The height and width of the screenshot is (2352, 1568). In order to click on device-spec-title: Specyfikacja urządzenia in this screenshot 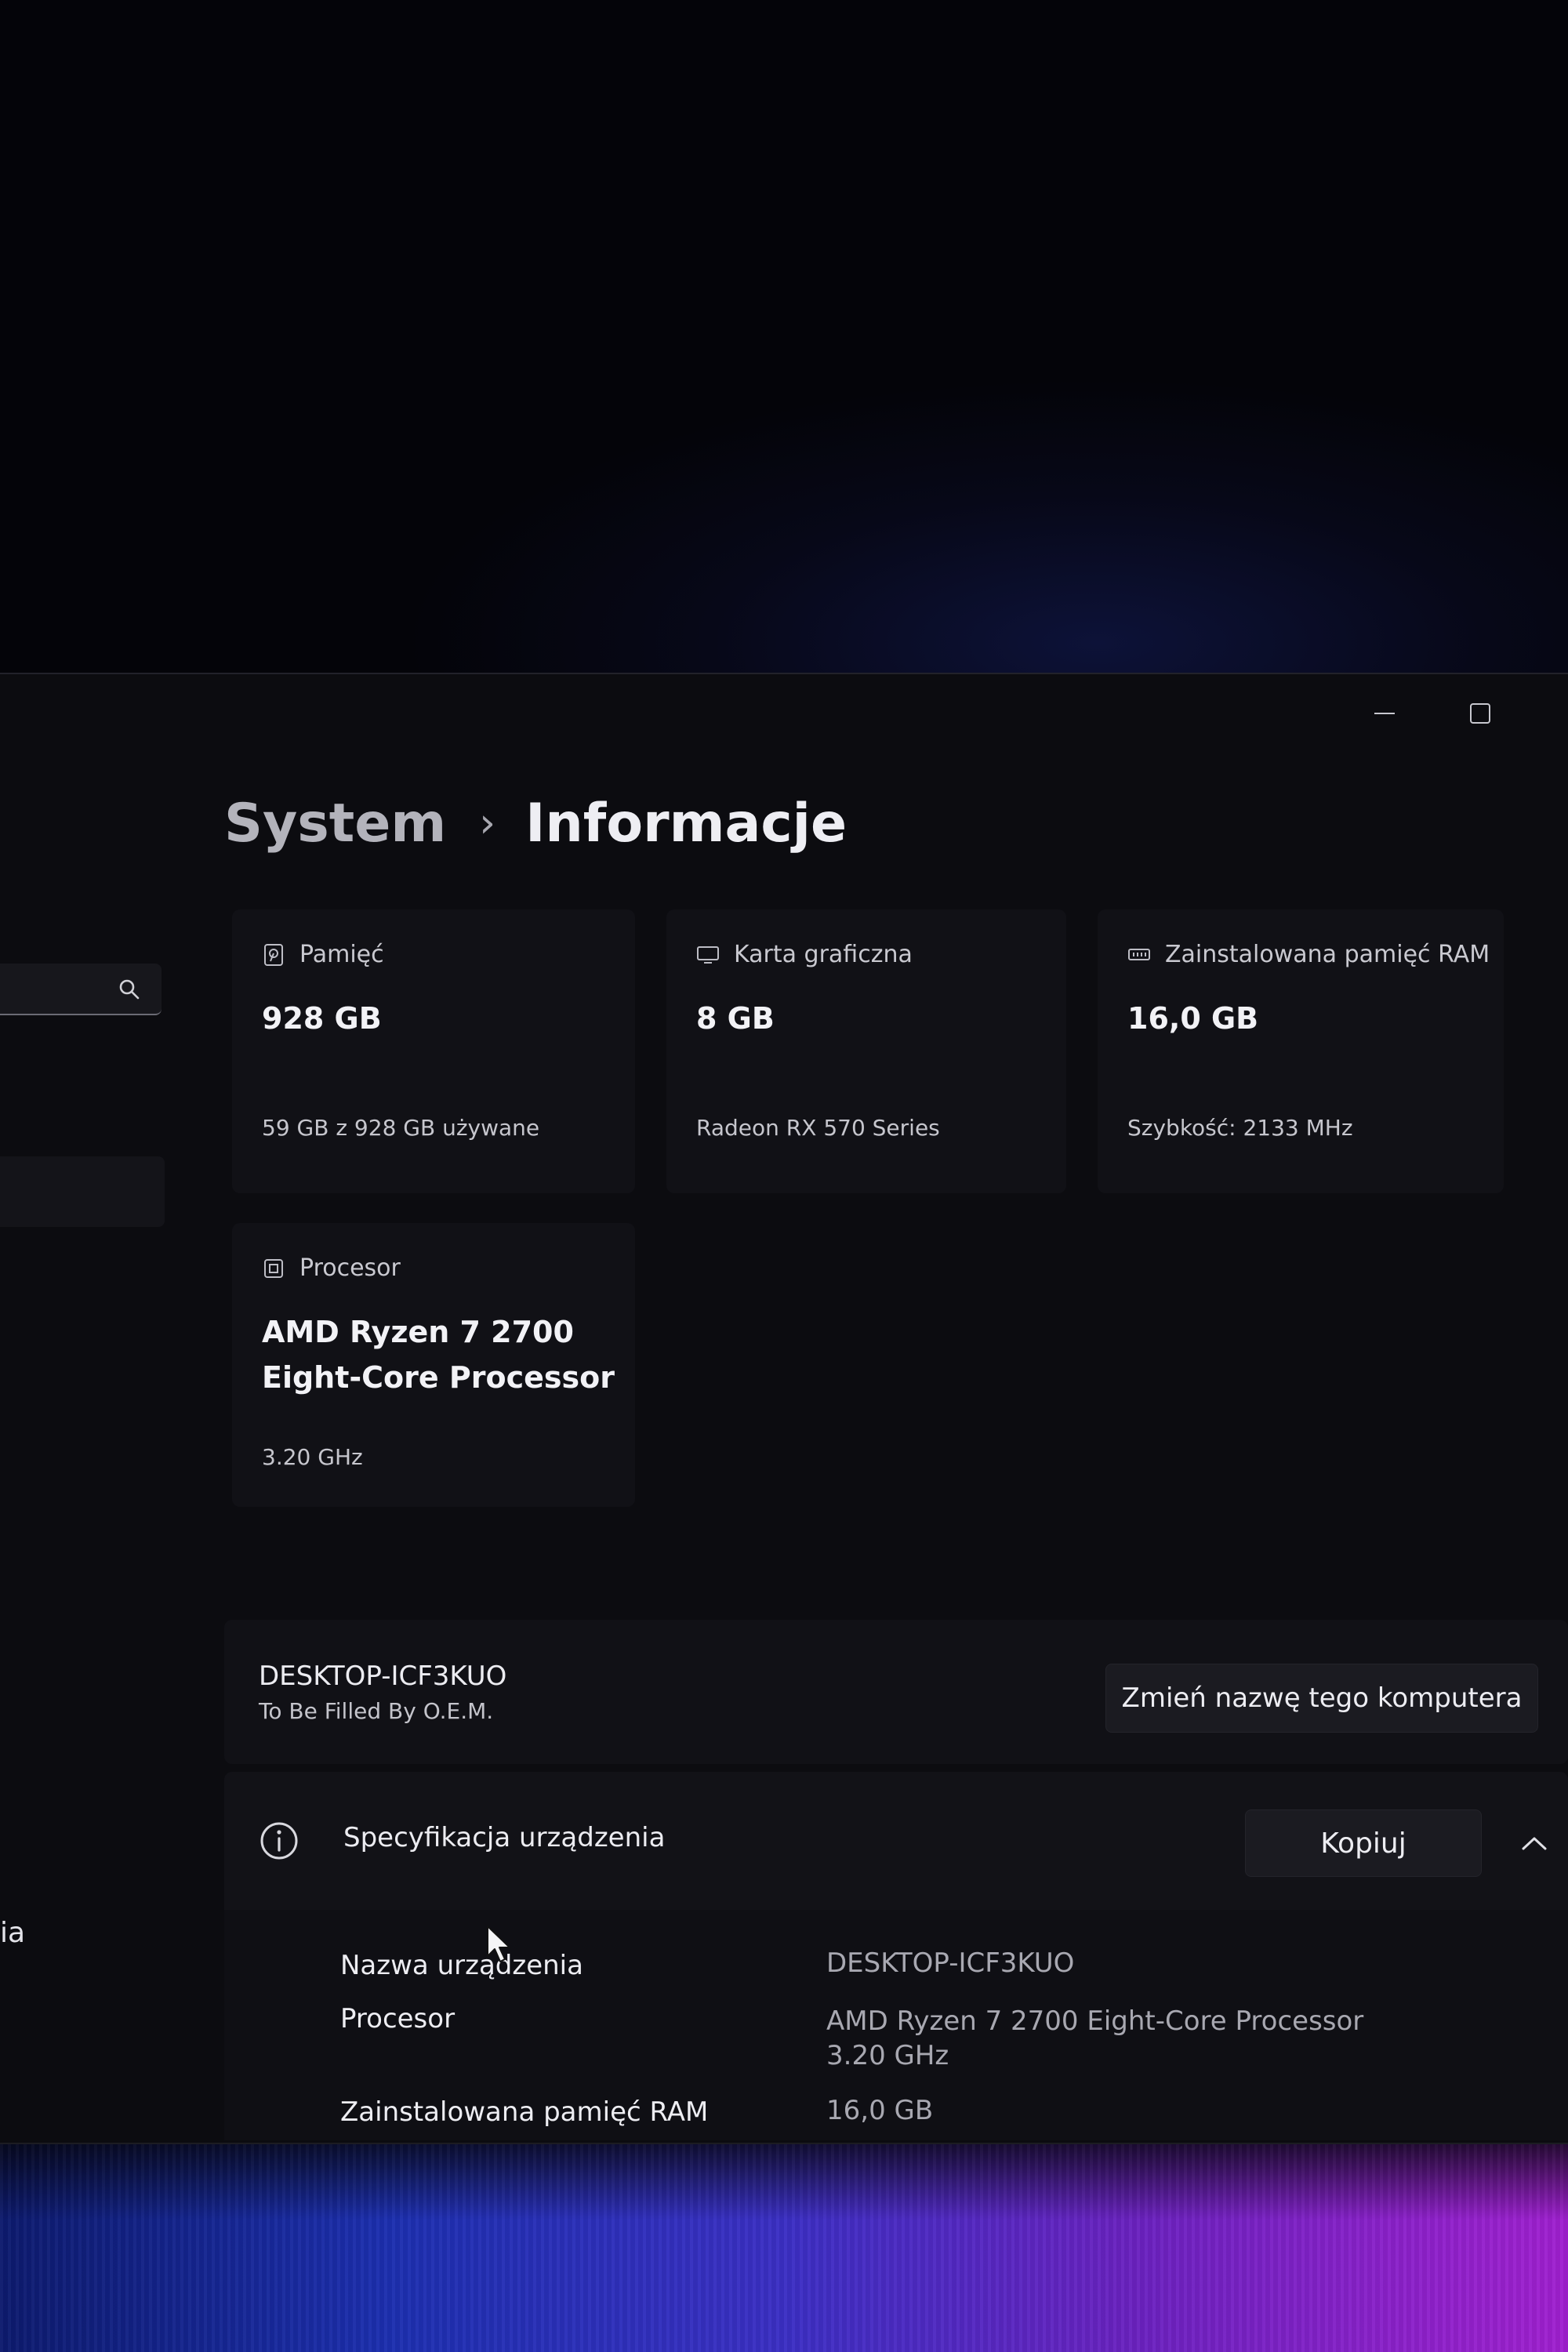, I will do `click(504, 1837)`.